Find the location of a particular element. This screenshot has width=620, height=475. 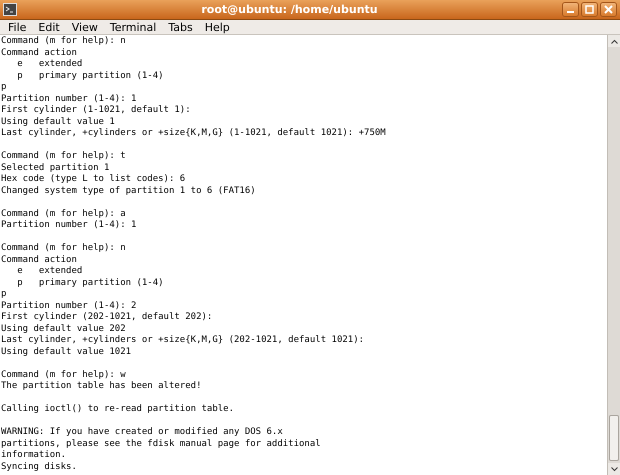

menu-item: View is located at coordinates (85, 27).